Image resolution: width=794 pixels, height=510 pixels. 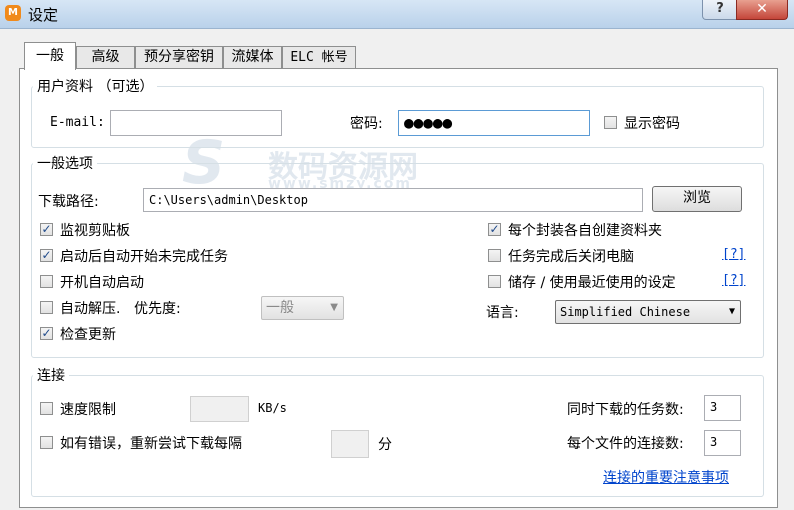 What do you see at coordinates (65, 163) in the screenshot?
I see `general-options-legend: 一般选项` at bounding box center [65, 163].